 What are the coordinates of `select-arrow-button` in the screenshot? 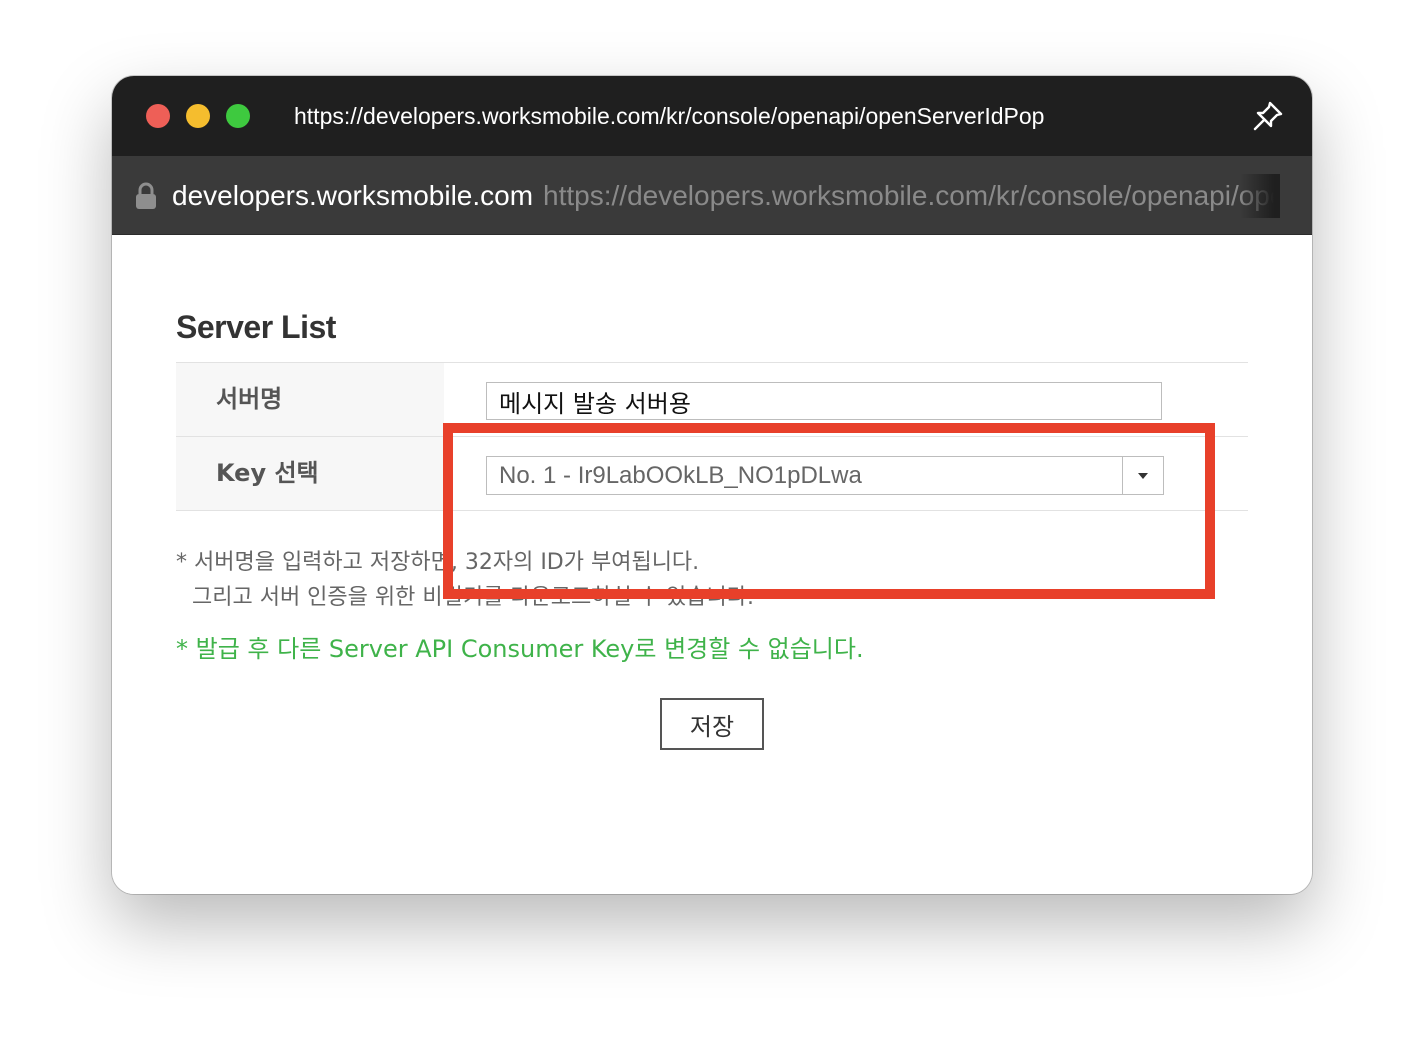 It's located at (1142, 475).